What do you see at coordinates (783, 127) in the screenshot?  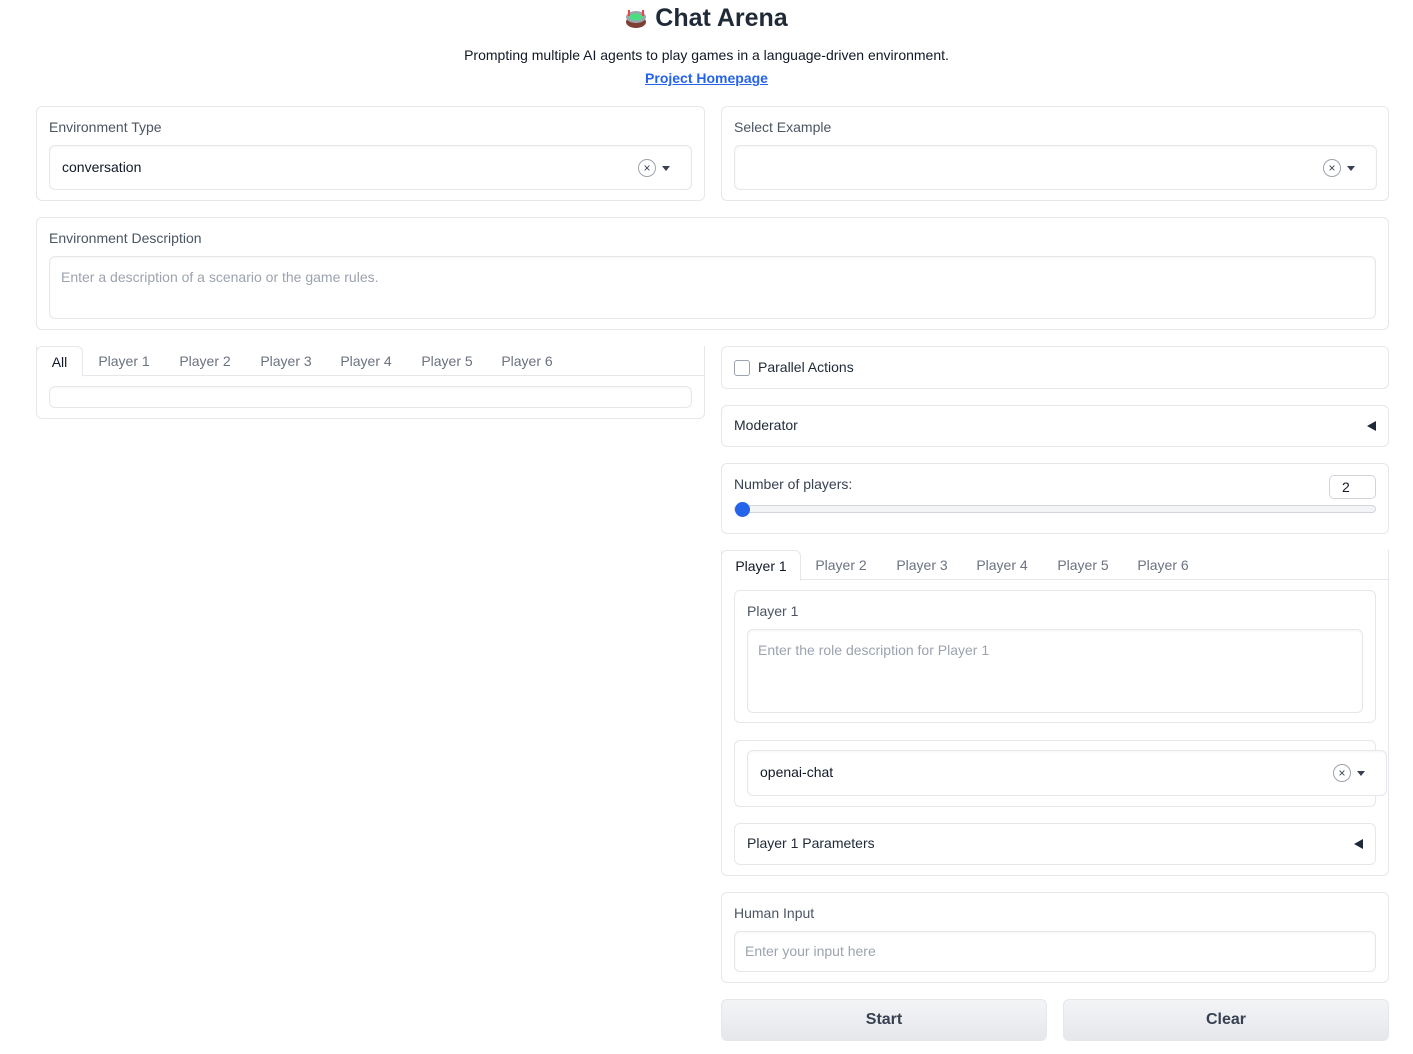 I see `select-example-label: Select Example` at bounding box center [783, 127].